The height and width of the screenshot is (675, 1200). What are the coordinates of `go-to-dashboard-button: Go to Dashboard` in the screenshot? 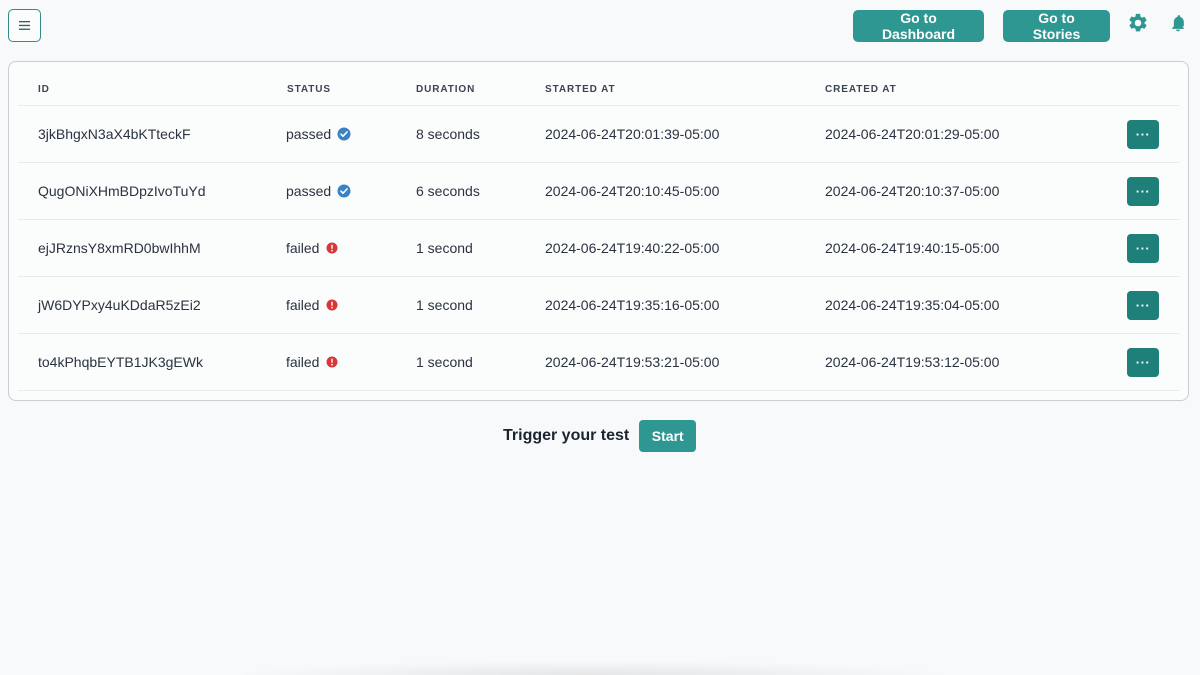 It's located at (918, 26).